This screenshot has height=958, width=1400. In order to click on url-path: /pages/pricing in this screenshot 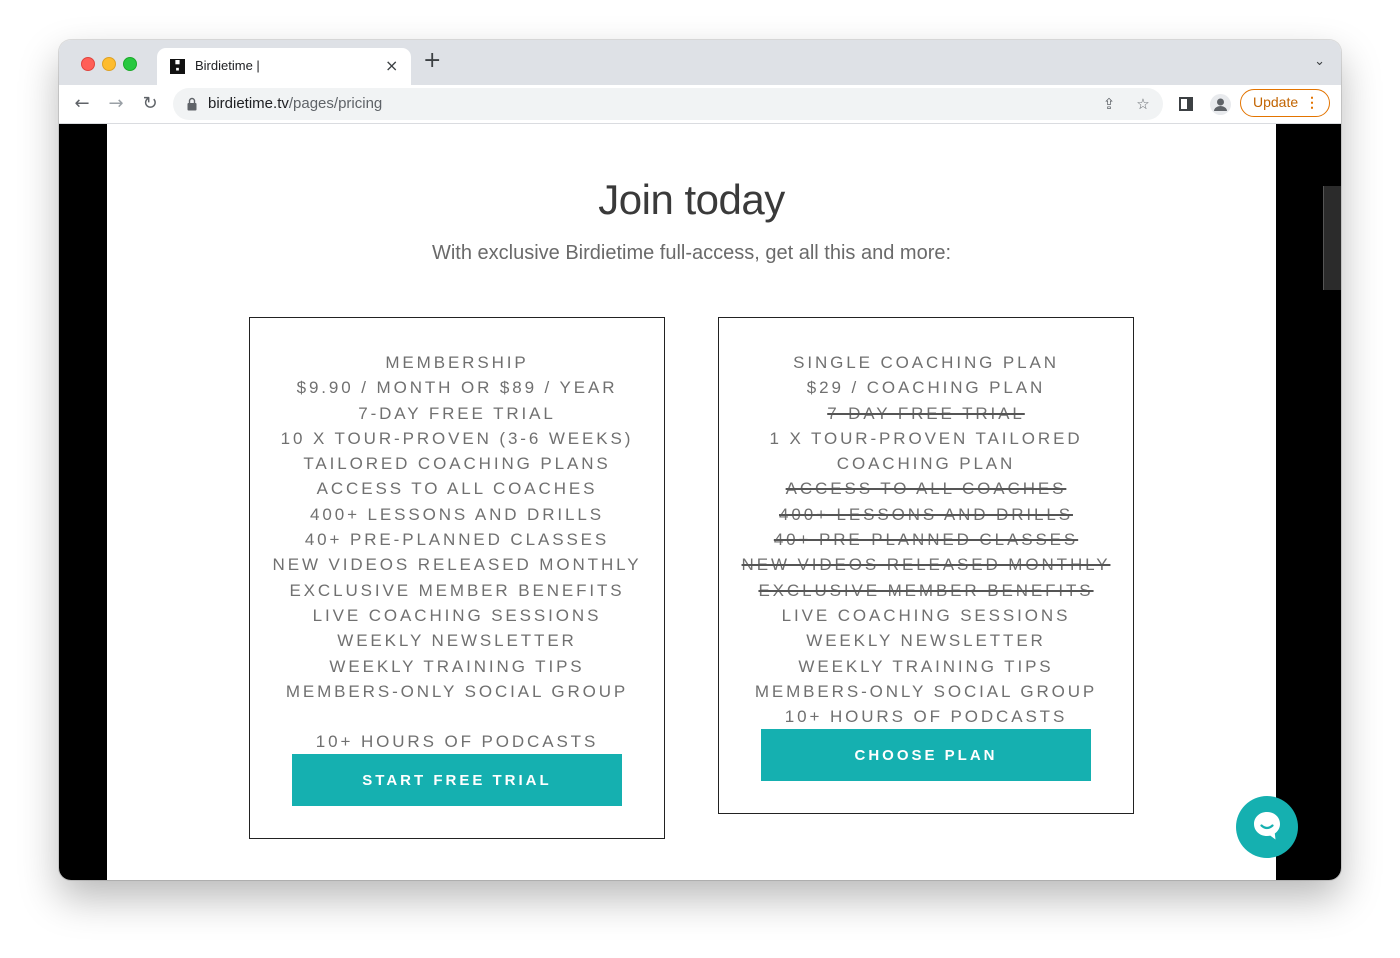, I will do `click(335, 103)`.